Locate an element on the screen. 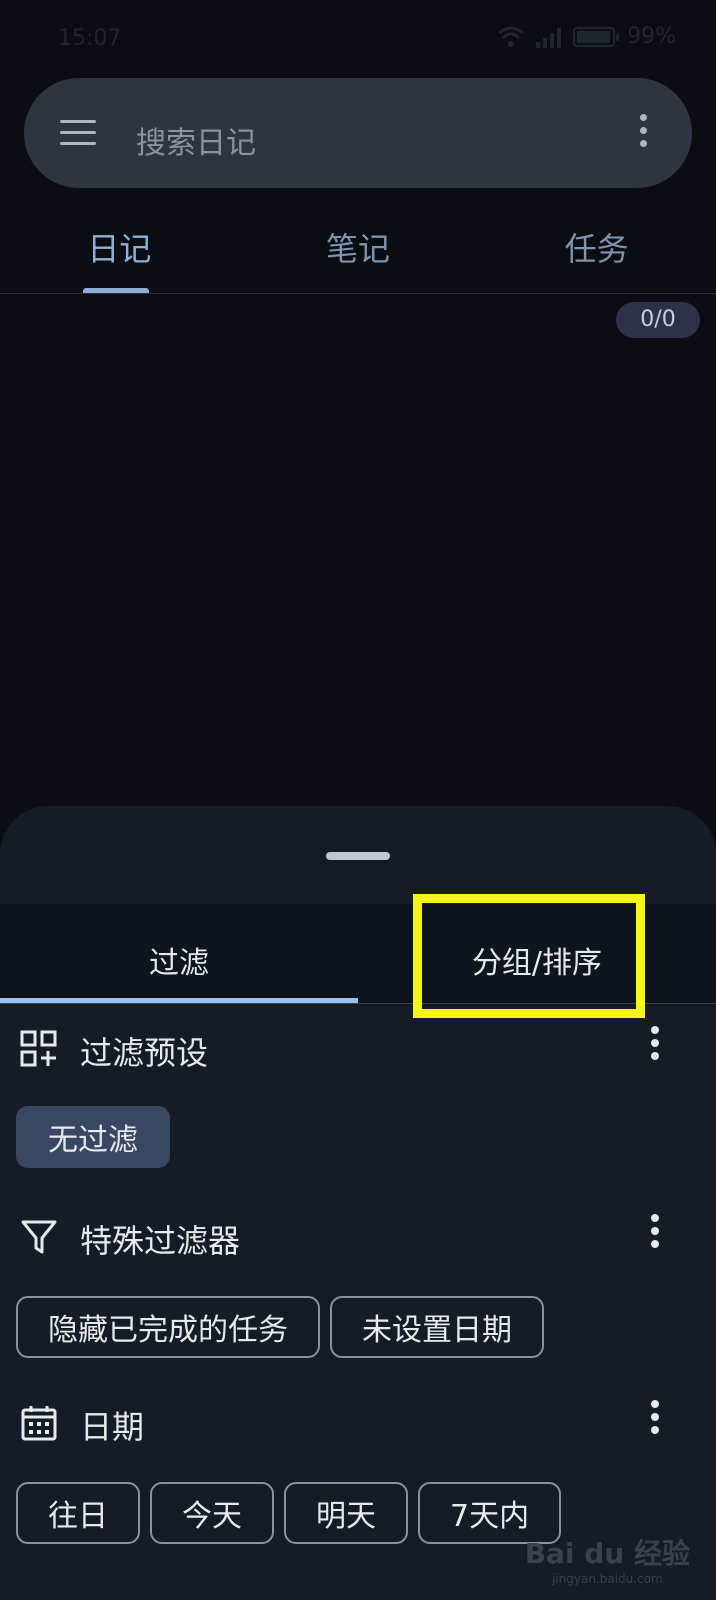 Image resolution: width=716 pixels, height=1600 pixels. filter-icon is located at coordinates (39, 1237).